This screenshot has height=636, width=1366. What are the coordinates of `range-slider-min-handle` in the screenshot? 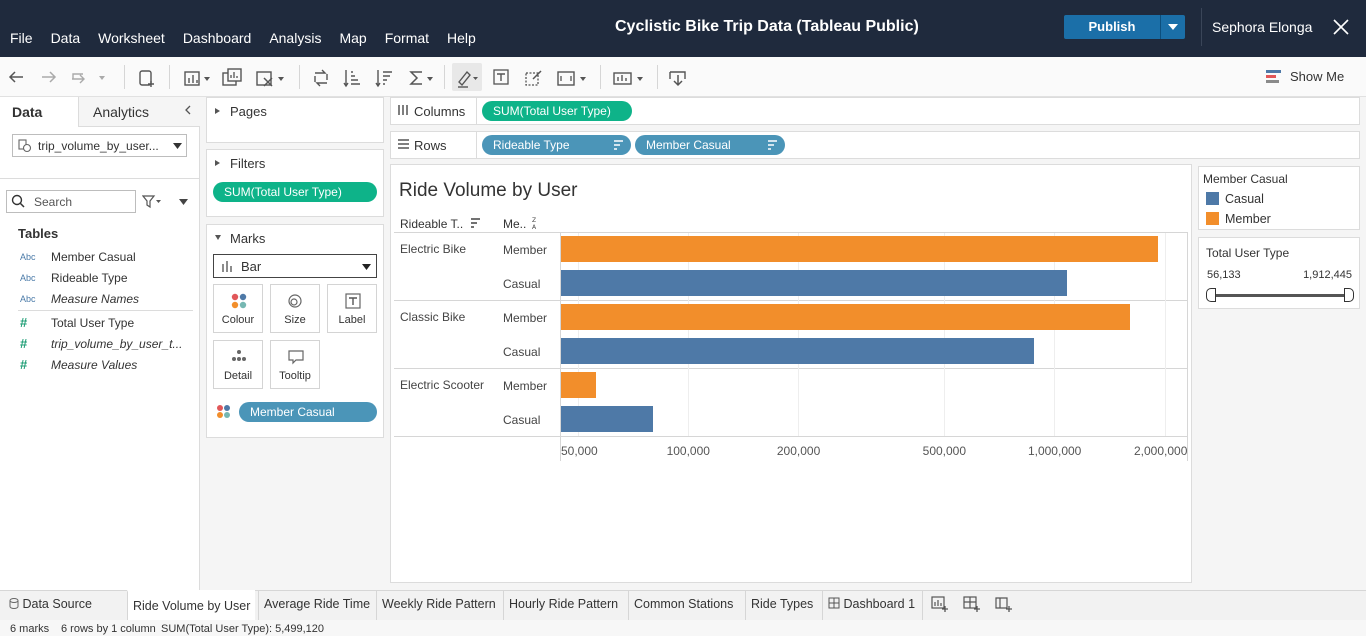 It's located at (1211, 295).